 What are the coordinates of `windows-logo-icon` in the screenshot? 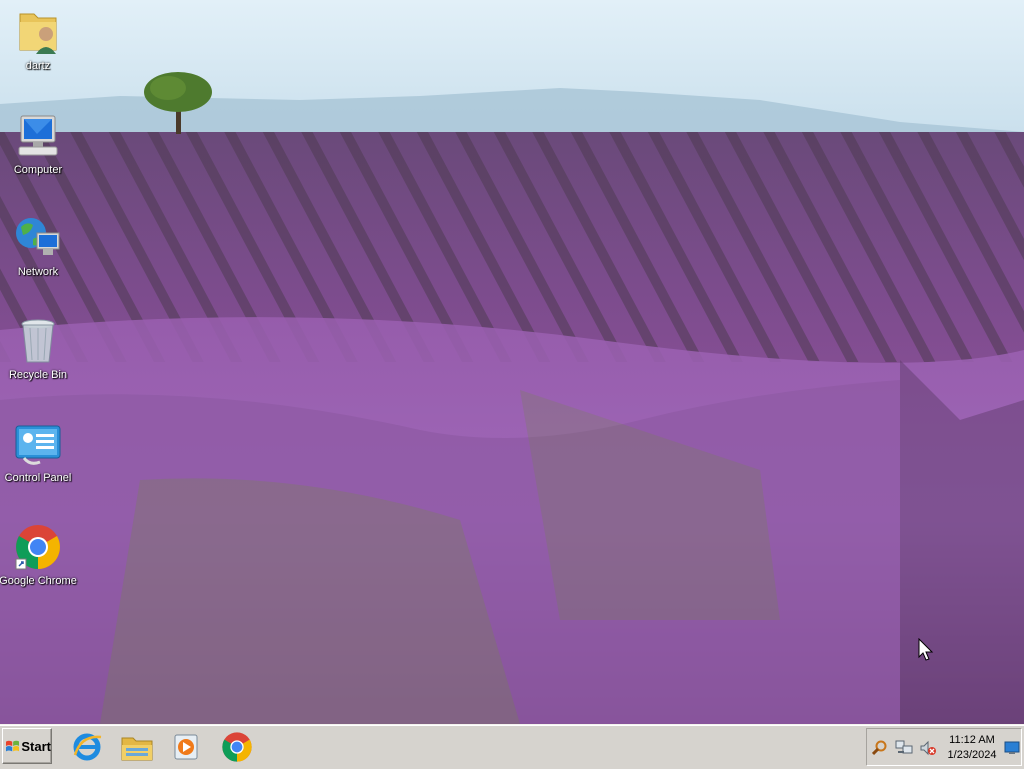 It's located at (13, 745).